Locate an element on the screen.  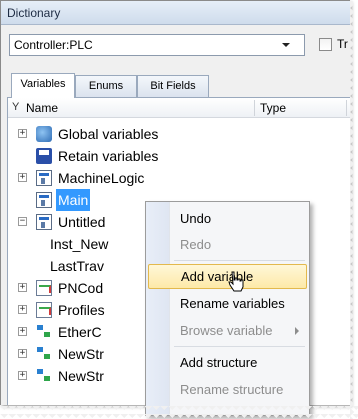
tab-enums: Enums is located at coordinates (106, 86).